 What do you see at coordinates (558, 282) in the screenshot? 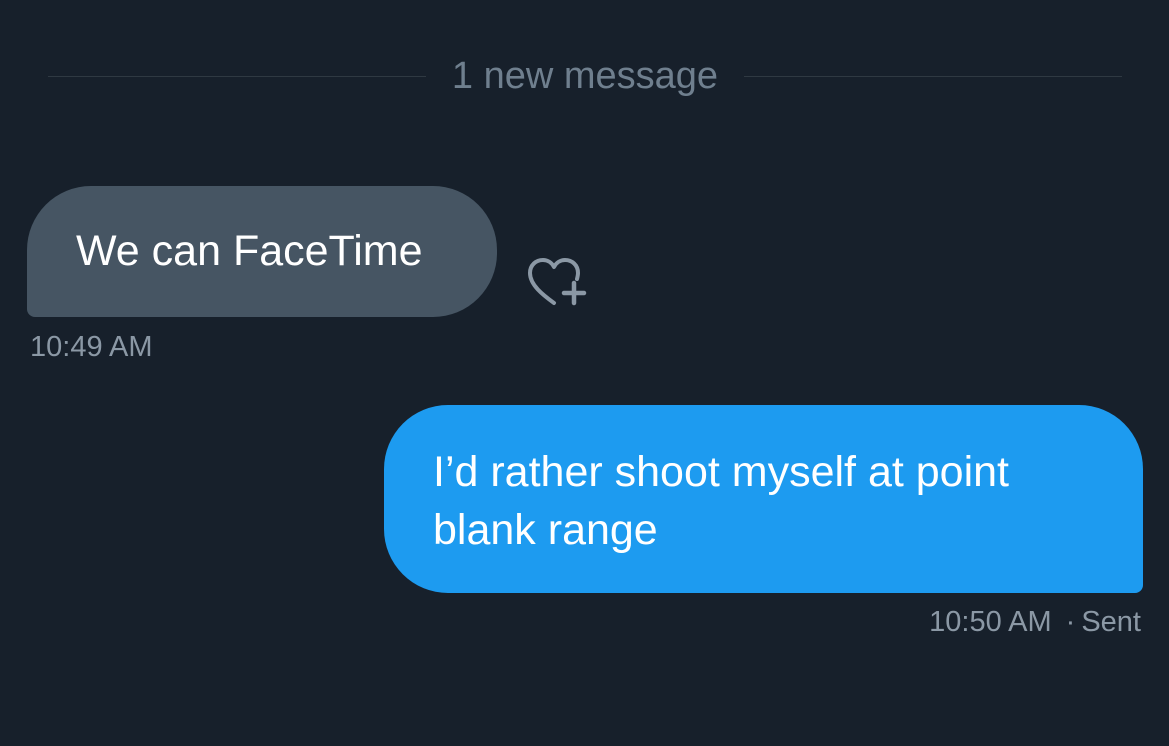
I see `heart-plus-icon` at bounding box center [558, 282].